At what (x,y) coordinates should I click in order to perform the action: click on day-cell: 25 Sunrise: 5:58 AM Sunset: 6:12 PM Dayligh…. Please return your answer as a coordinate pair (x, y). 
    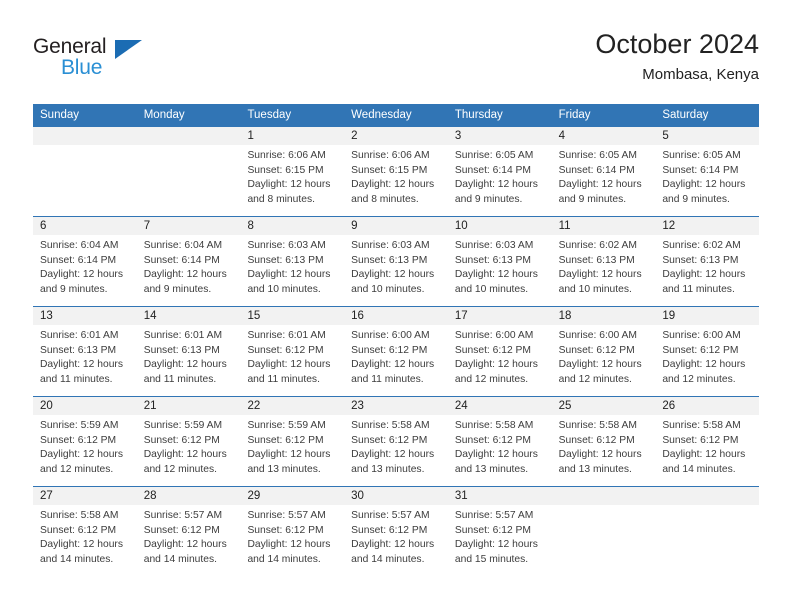
    Looking at the image, I should click on (603, 441).